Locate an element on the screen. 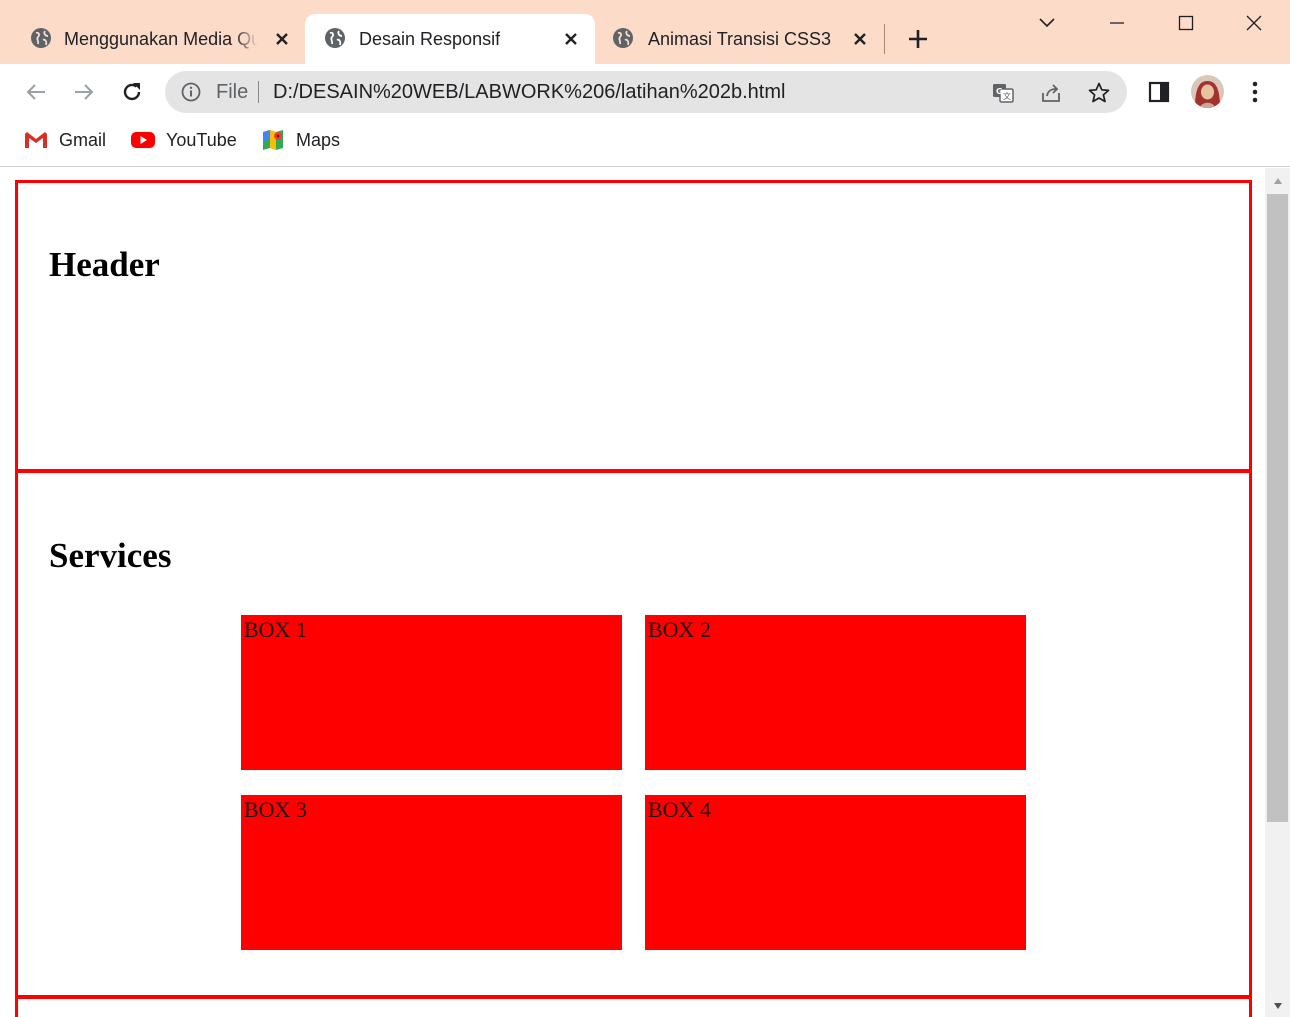  new-tab-button is located at coordinates (918, 39).